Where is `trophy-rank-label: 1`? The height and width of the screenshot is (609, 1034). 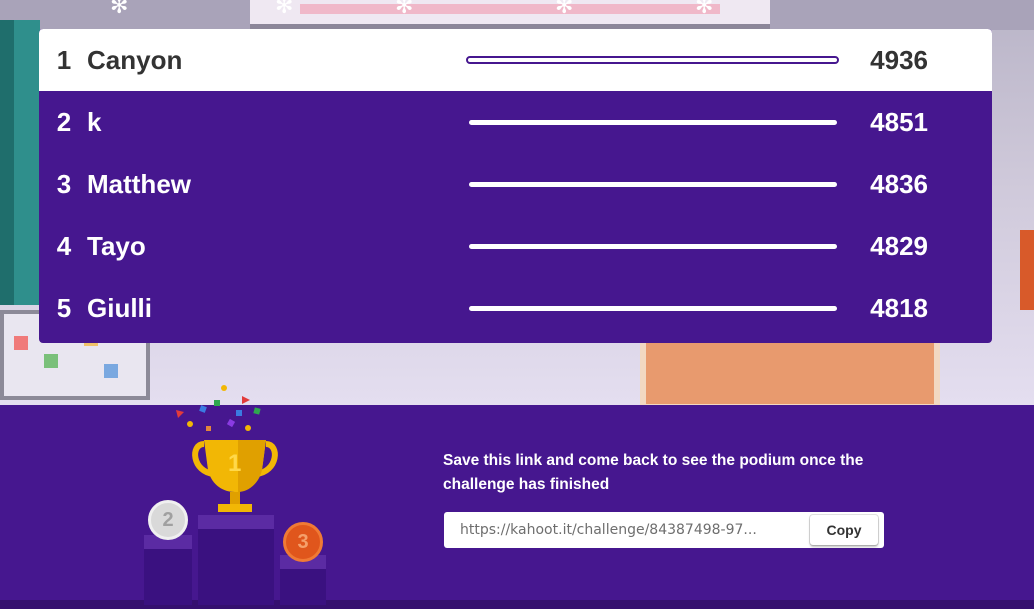 trophy-rank-label: 1 is located at coordinates (235, 463).